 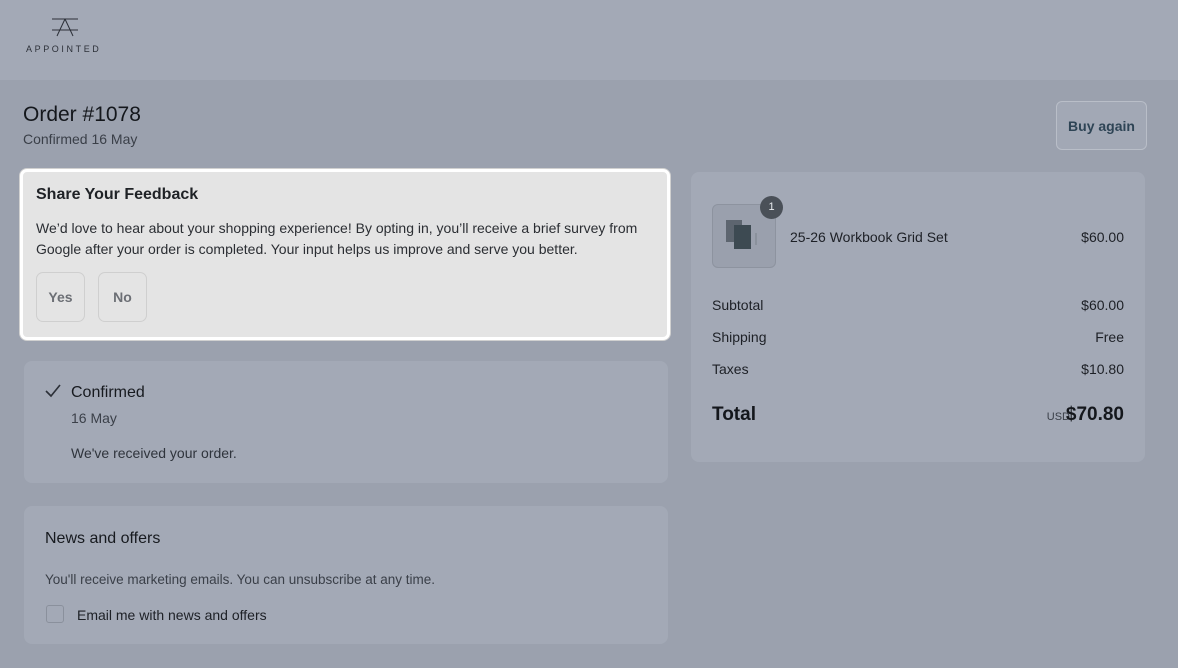 I want to click on feedback-no-button: No, so click(x=122, y=297).